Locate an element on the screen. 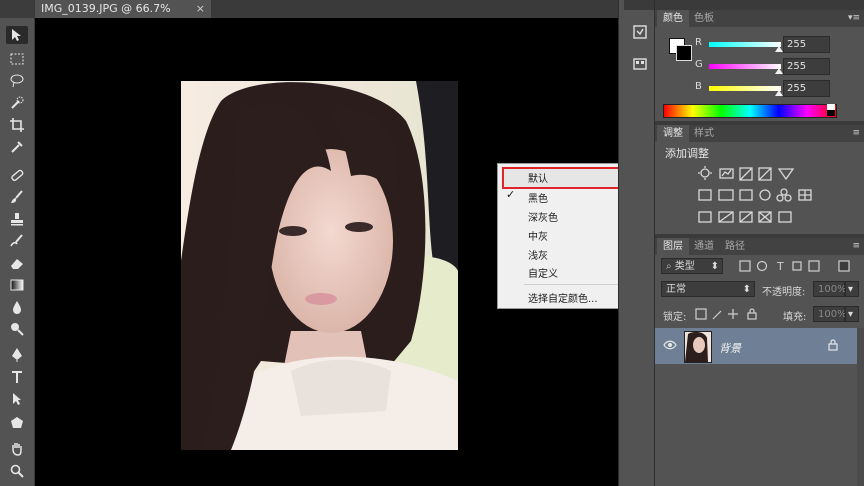 This screenshot has width=864, height=486. adjust-panel-tabs: 调整 样式 ≡ is located at coordinates (759, 133).